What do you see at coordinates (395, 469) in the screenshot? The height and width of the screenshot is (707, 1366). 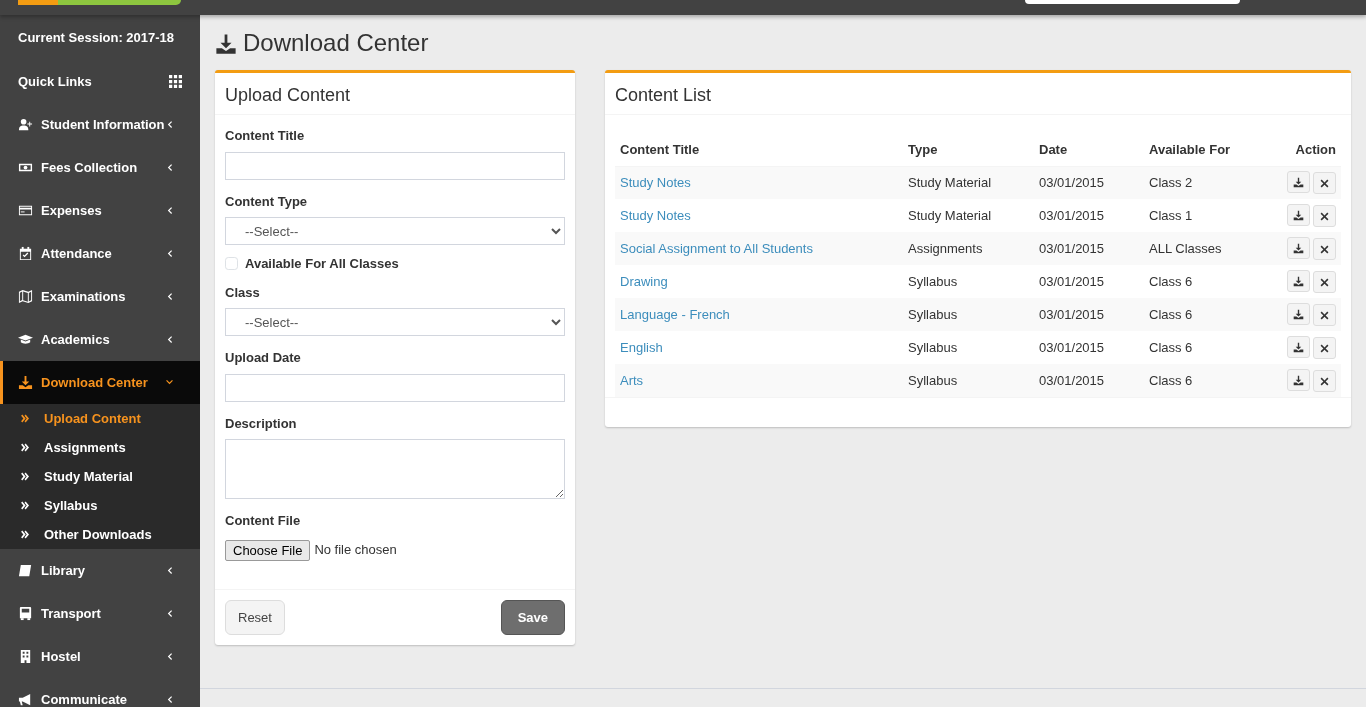 I see `textarea-field` at bounding box center [395, 469].